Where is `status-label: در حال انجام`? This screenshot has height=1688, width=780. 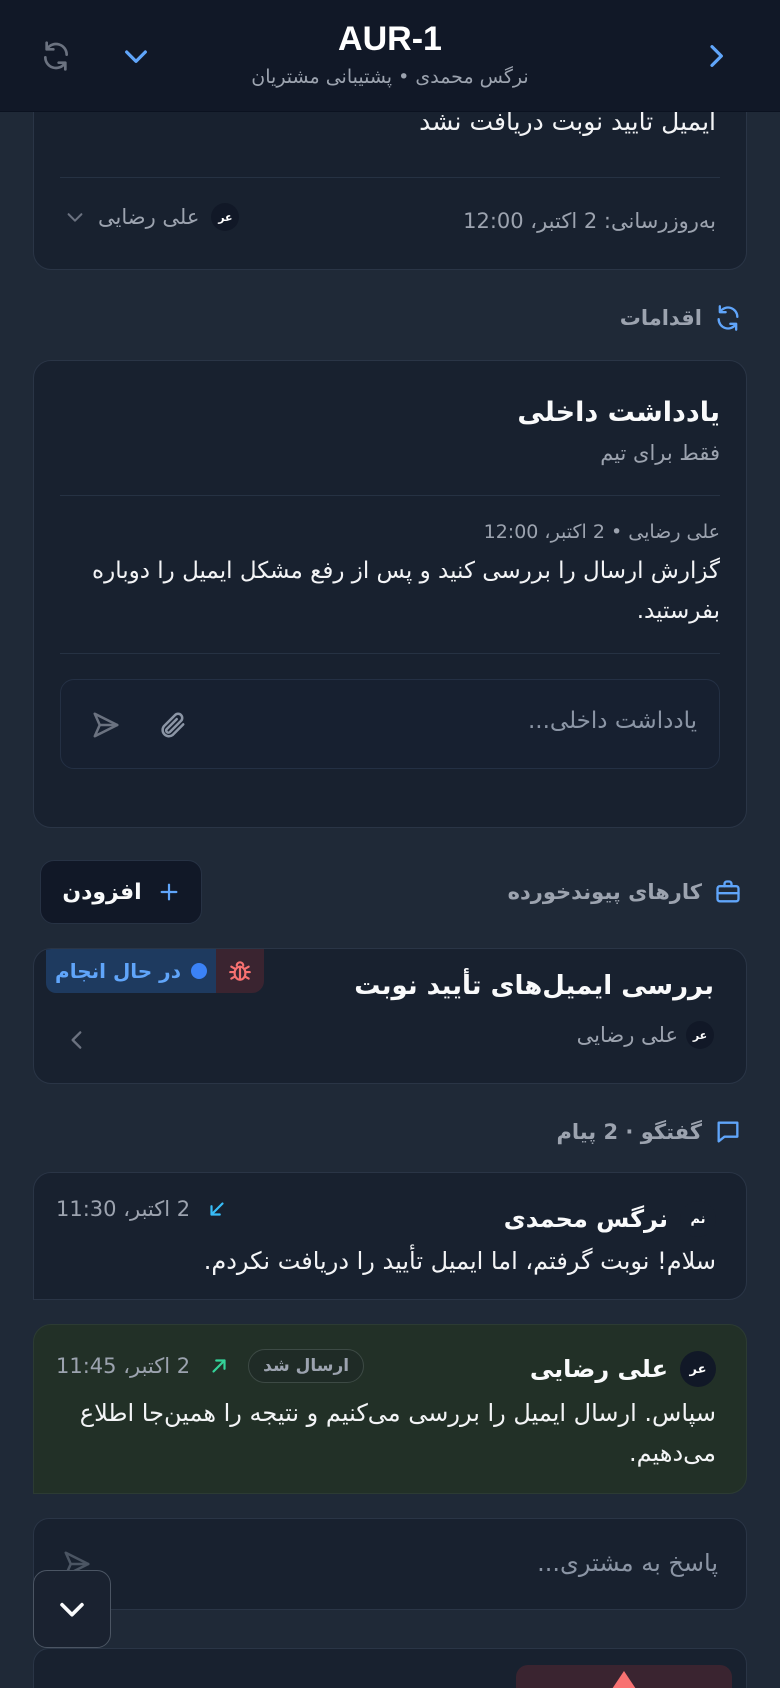 status-label: در حال انجام is located at coordinates (118, 971).